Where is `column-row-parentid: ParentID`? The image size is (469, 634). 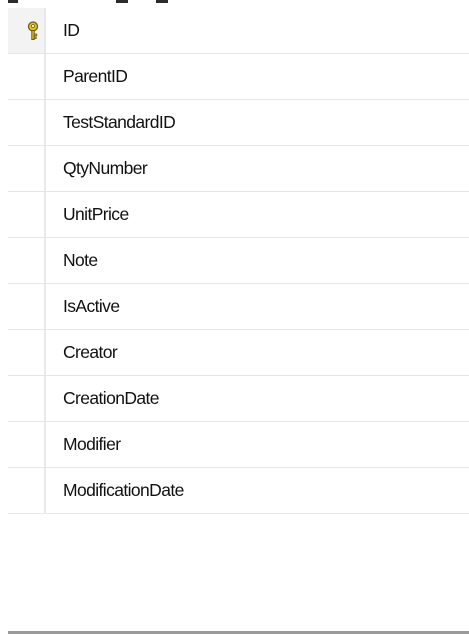 column-row-parentid: ParentID is located at coordinates (238, 77).